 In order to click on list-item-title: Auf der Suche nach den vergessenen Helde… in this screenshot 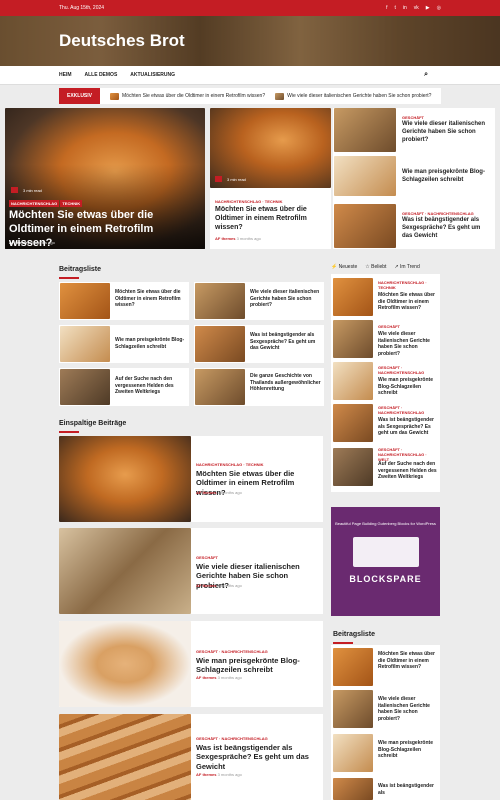, I will do `click(151, 386)`.